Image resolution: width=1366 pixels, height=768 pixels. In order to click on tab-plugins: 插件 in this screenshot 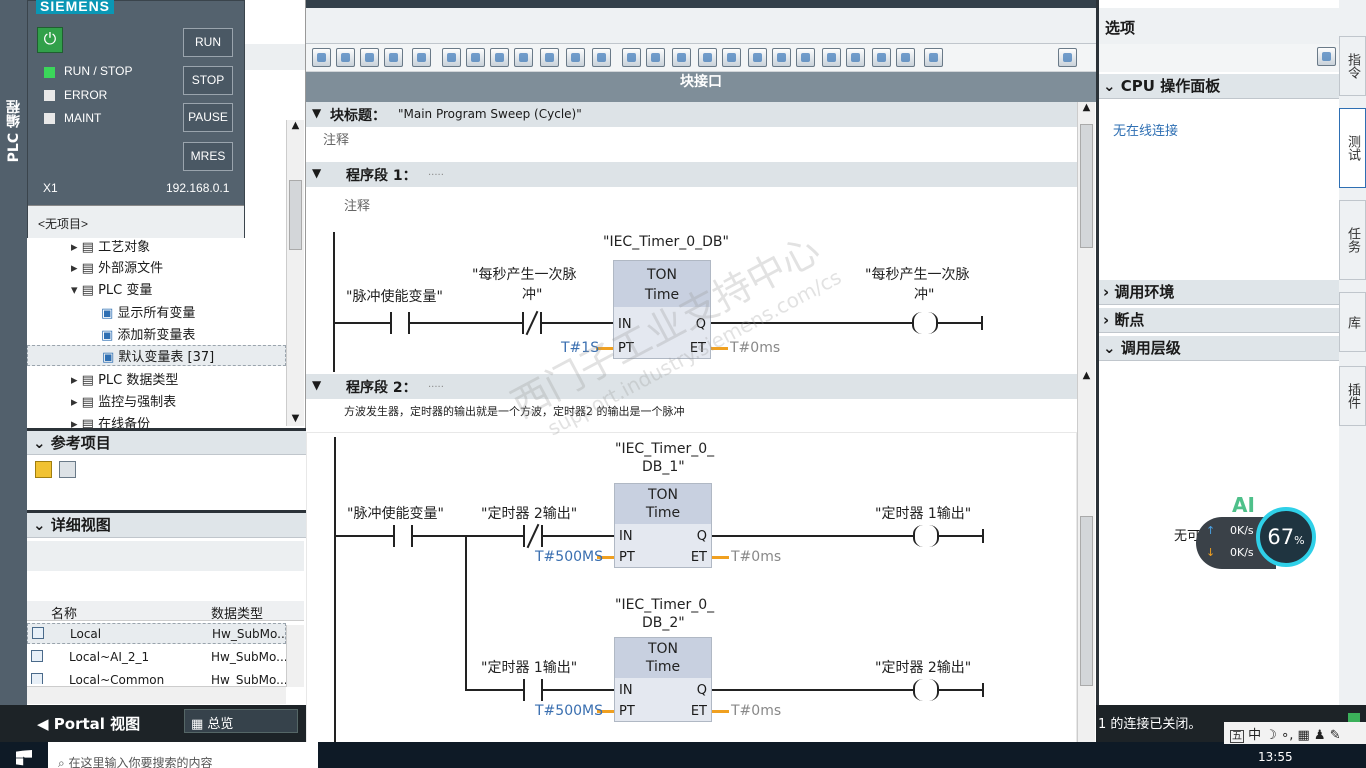, I will do `click(1352, 396)`.